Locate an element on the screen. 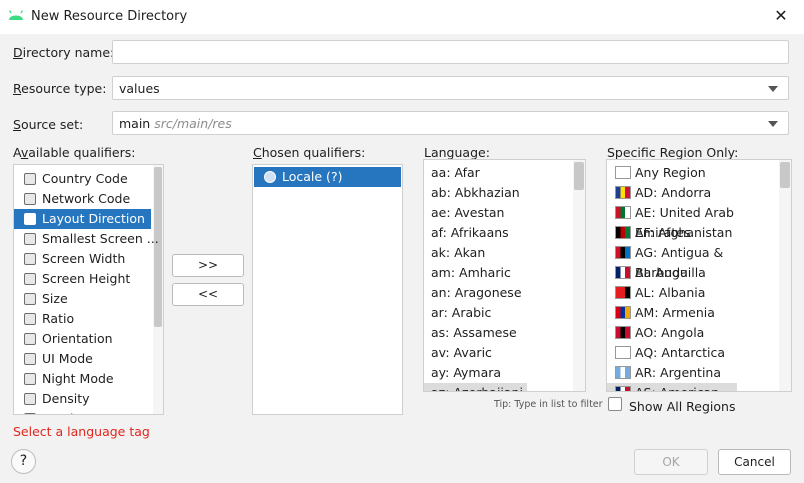 The height and width of the screenshot is (483, 804). region-item: AR: Argentina is located at coordinates (693, 373).